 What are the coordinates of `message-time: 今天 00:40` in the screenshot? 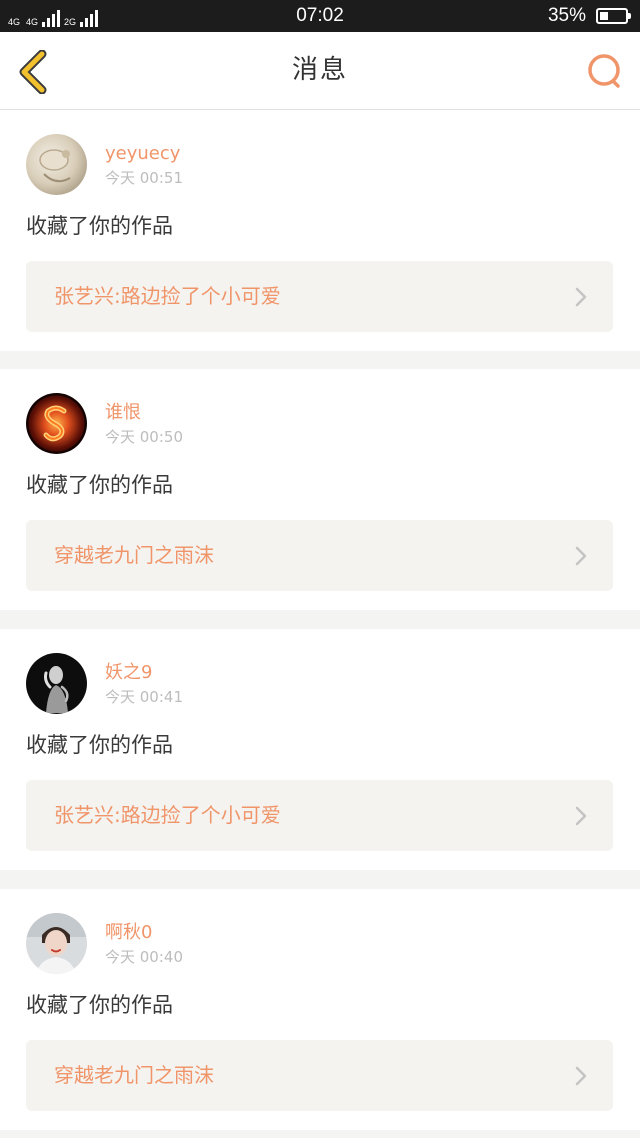 It's located at (144, 957).